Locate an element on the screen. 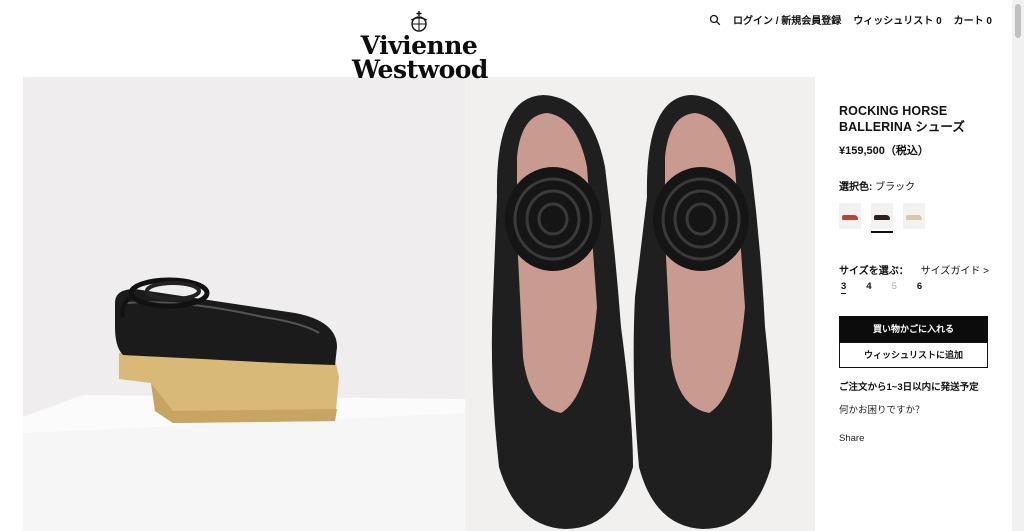 The width and height of the screenshot is (1024, 531). product-price: ¥159,500（税込） is located at coordinates (884, 151).